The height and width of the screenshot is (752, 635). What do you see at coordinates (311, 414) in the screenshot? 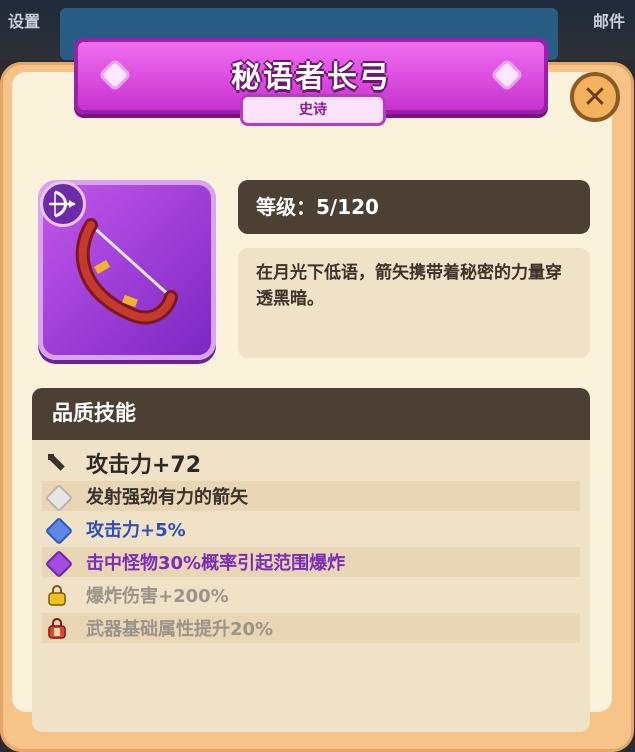
I see `skills-header: 品质技能` at bounding box center [311, 414].